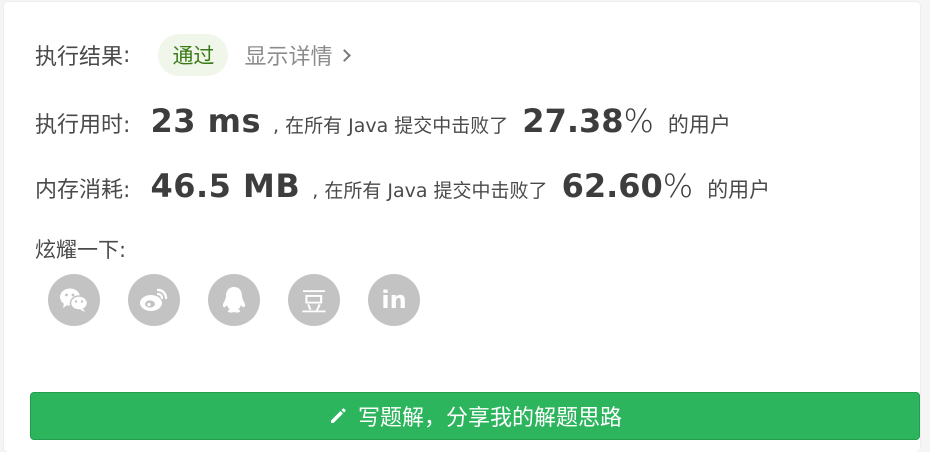 This screenshot has width=930, height=452. I want to click on qq-icon, so click(234, 300).